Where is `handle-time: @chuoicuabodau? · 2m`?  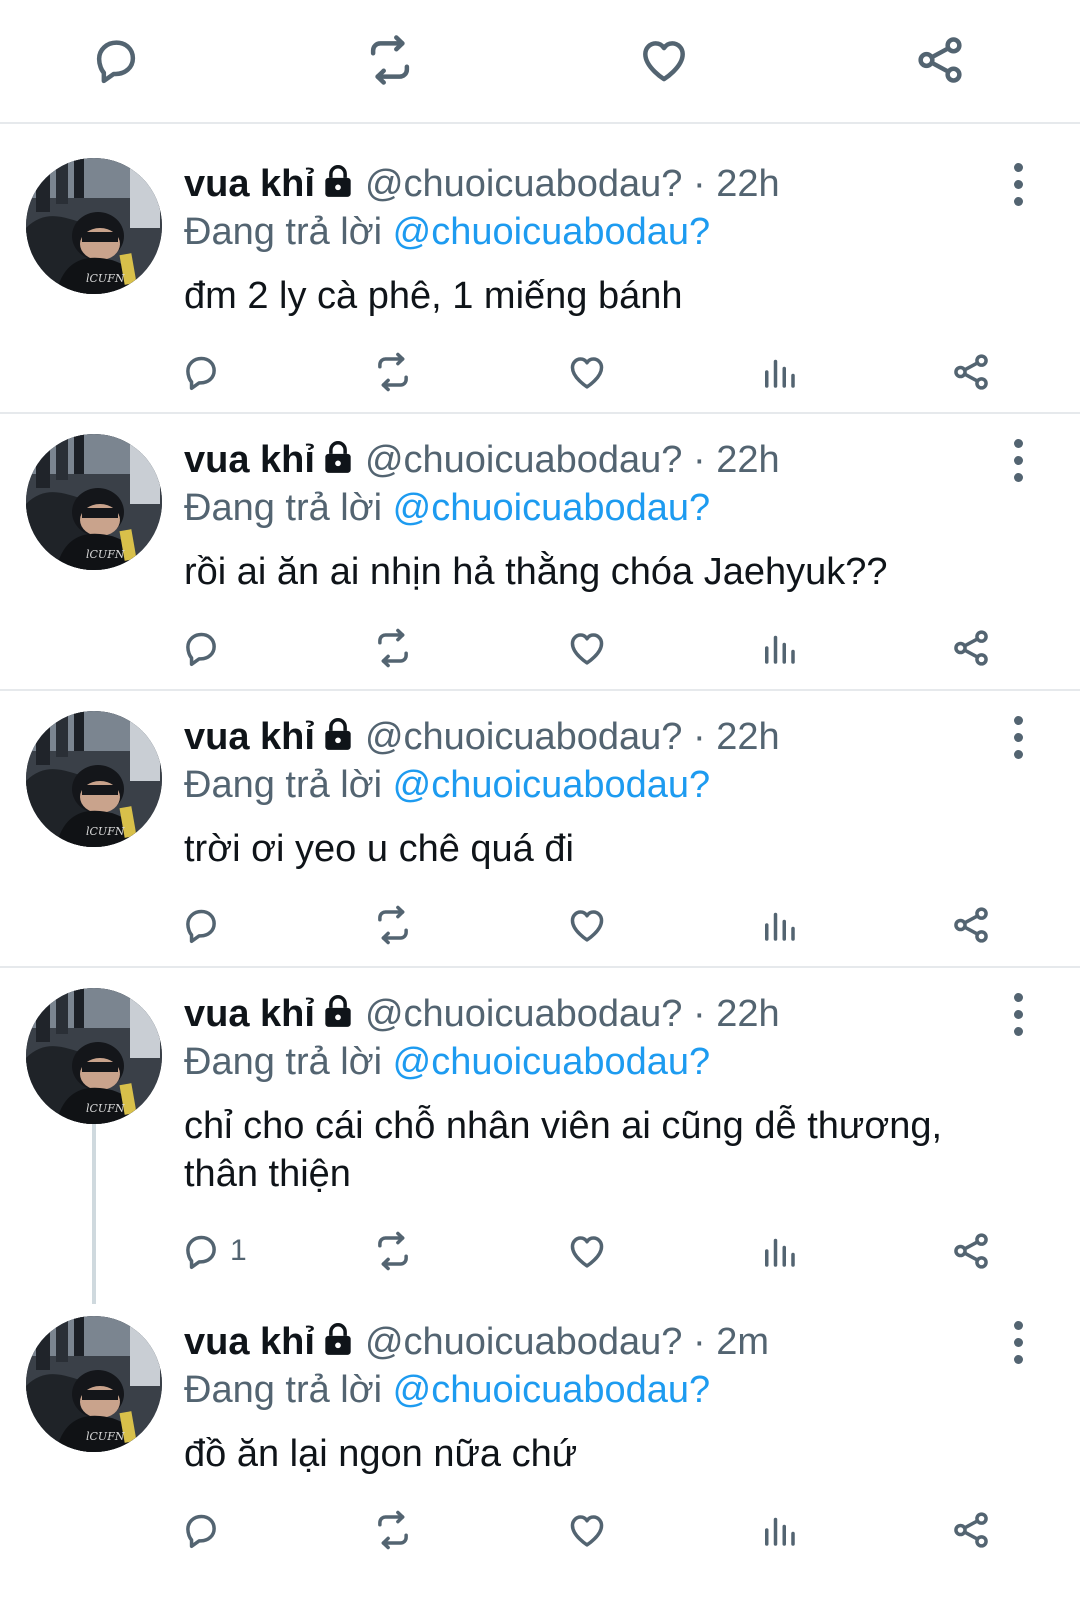 handle-time: @chuoicuabodau? · 2m is located at coordinates (566, 1342).